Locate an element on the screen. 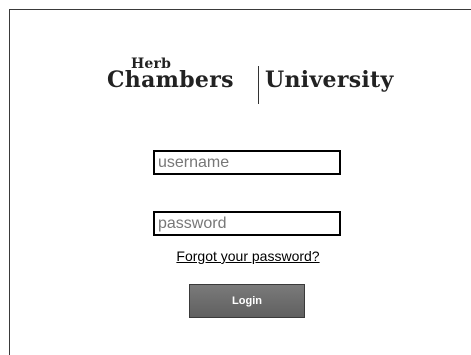 The height and width of the screenshot is (355, 471). logo-divider is located at coordinates (258, 85).